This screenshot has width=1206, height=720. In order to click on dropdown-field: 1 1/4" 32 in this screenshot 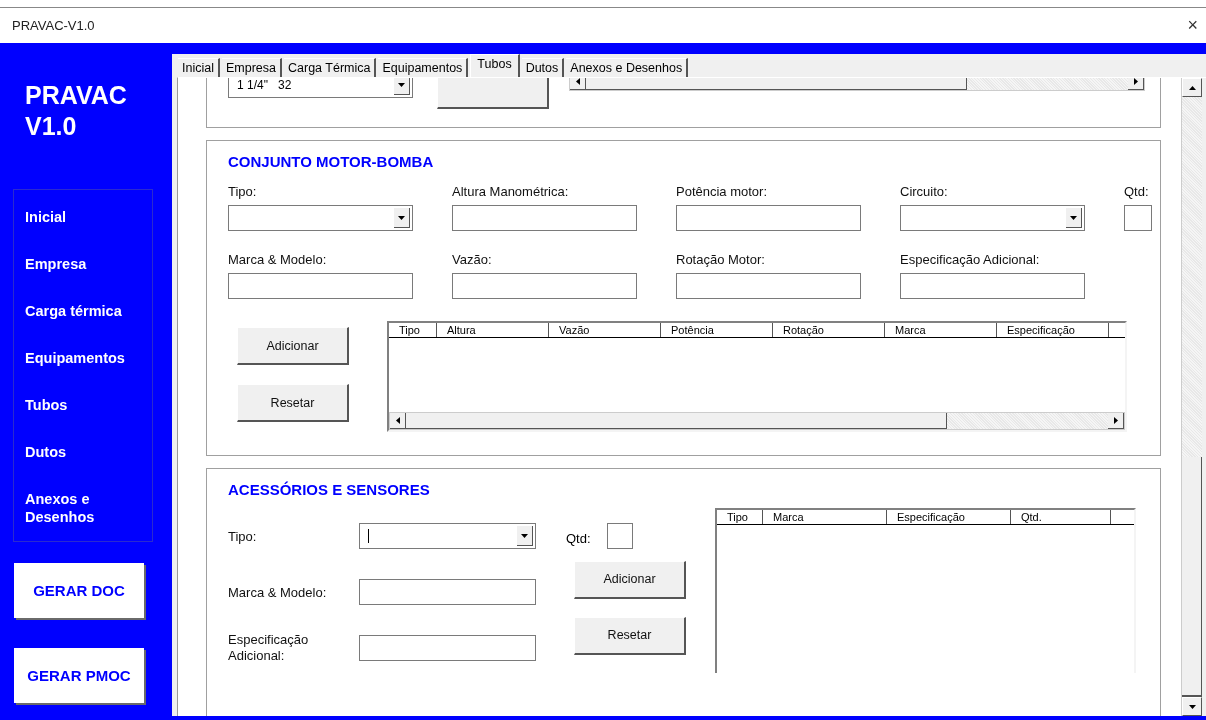, I will do `click(320, 88)`.